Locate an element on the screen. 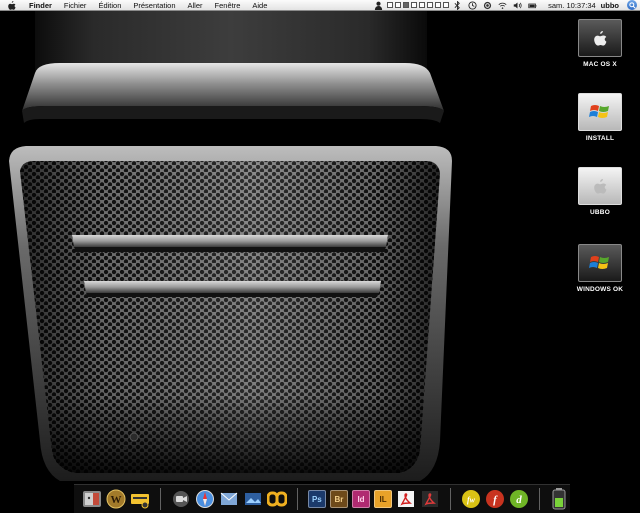 Image resolution: width=640 pixels, height=513 pixels. svg-text: fw is located at coordinates (471, 500).